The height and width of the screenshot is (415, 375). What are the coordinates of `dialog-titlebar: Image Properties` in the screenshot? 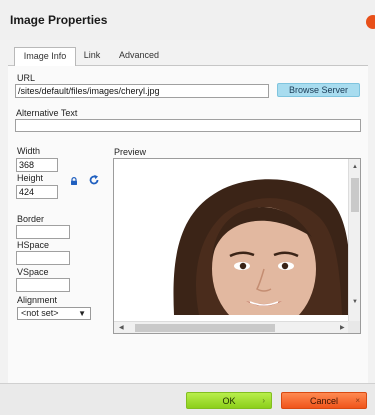 It's located at (187, 20).